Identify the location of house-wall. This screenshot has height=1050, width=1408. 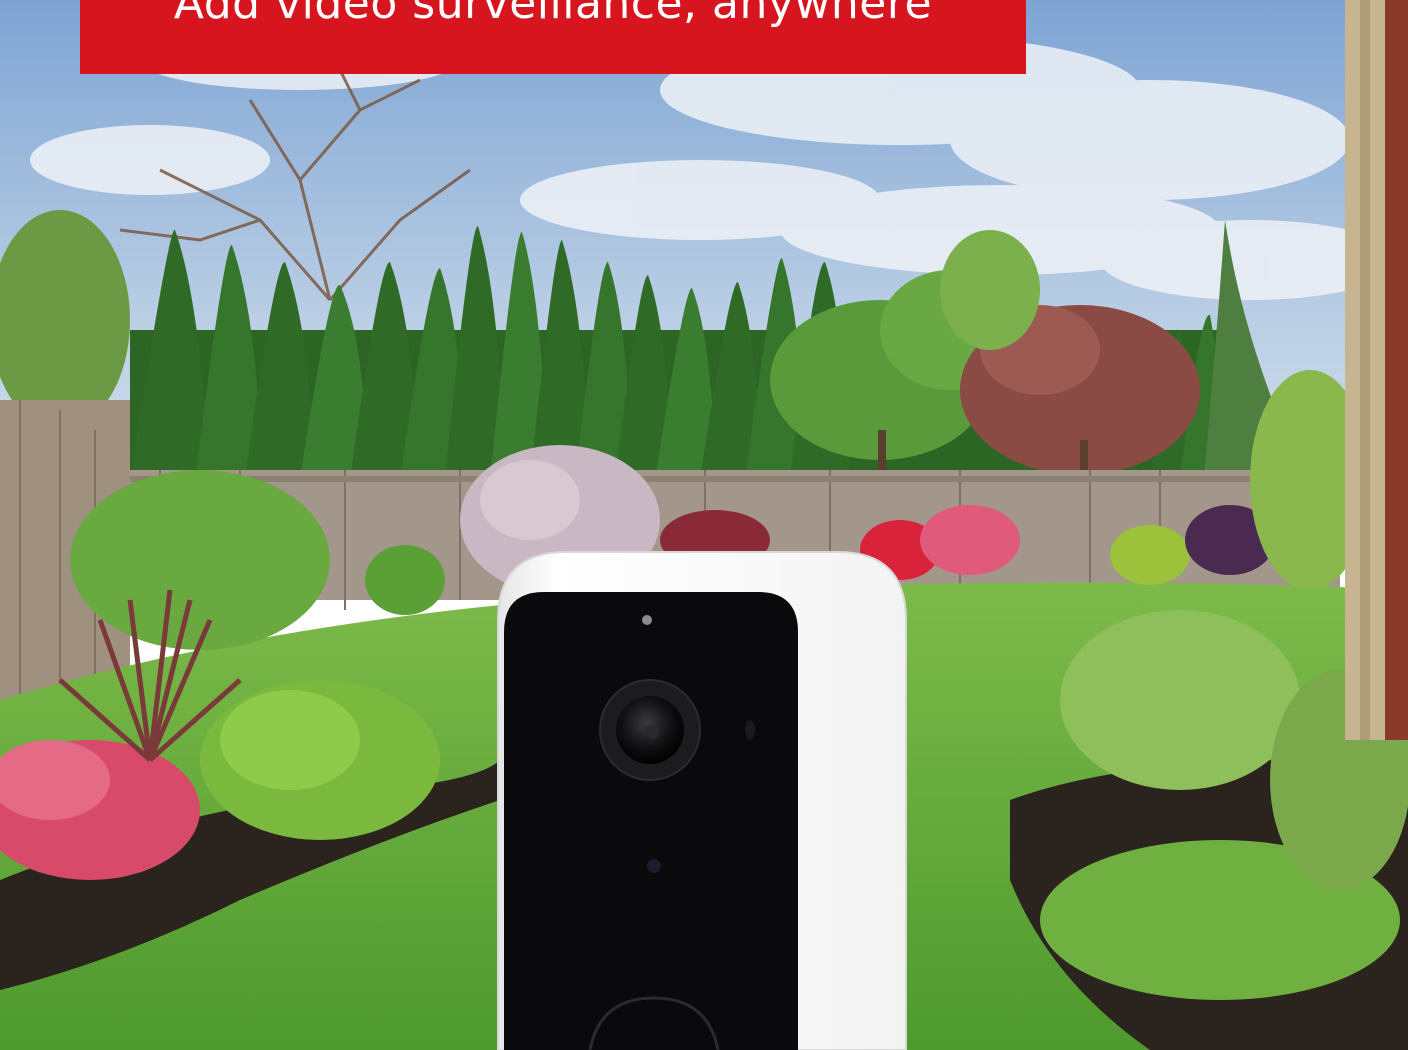
(1376, 370).